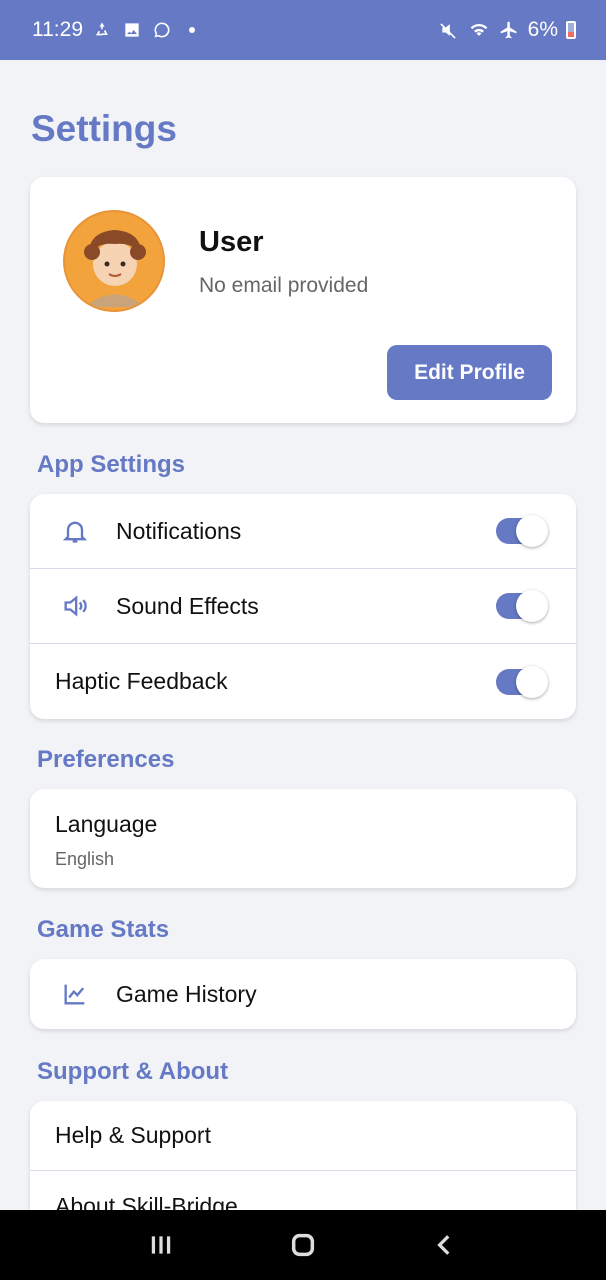 This screenshot has height=1280, width=606. What do you see at coordinates (479, 30) in the screenshot?
I see `wifi-icon` at bounding box center [479, 30].